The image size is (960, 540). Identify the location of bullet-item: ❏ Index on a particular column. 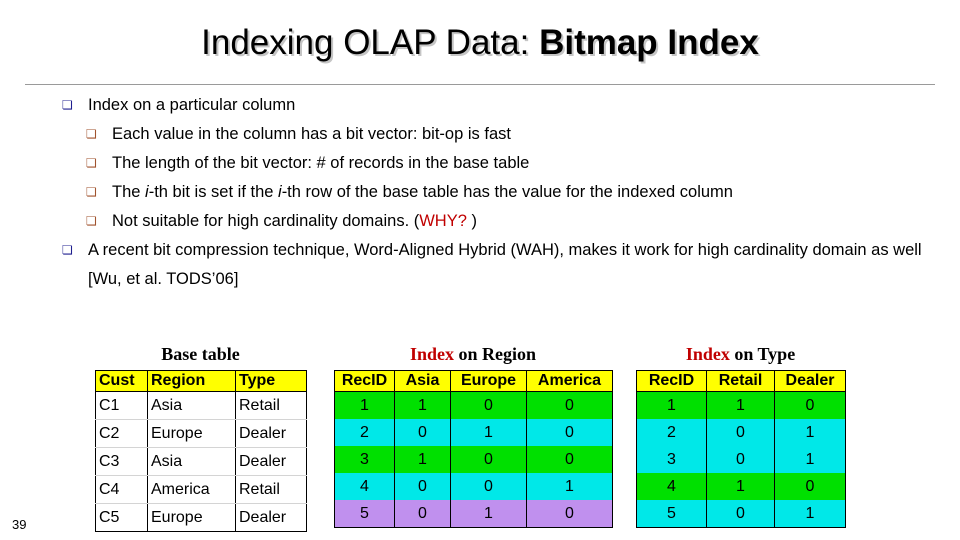
(502, 105).